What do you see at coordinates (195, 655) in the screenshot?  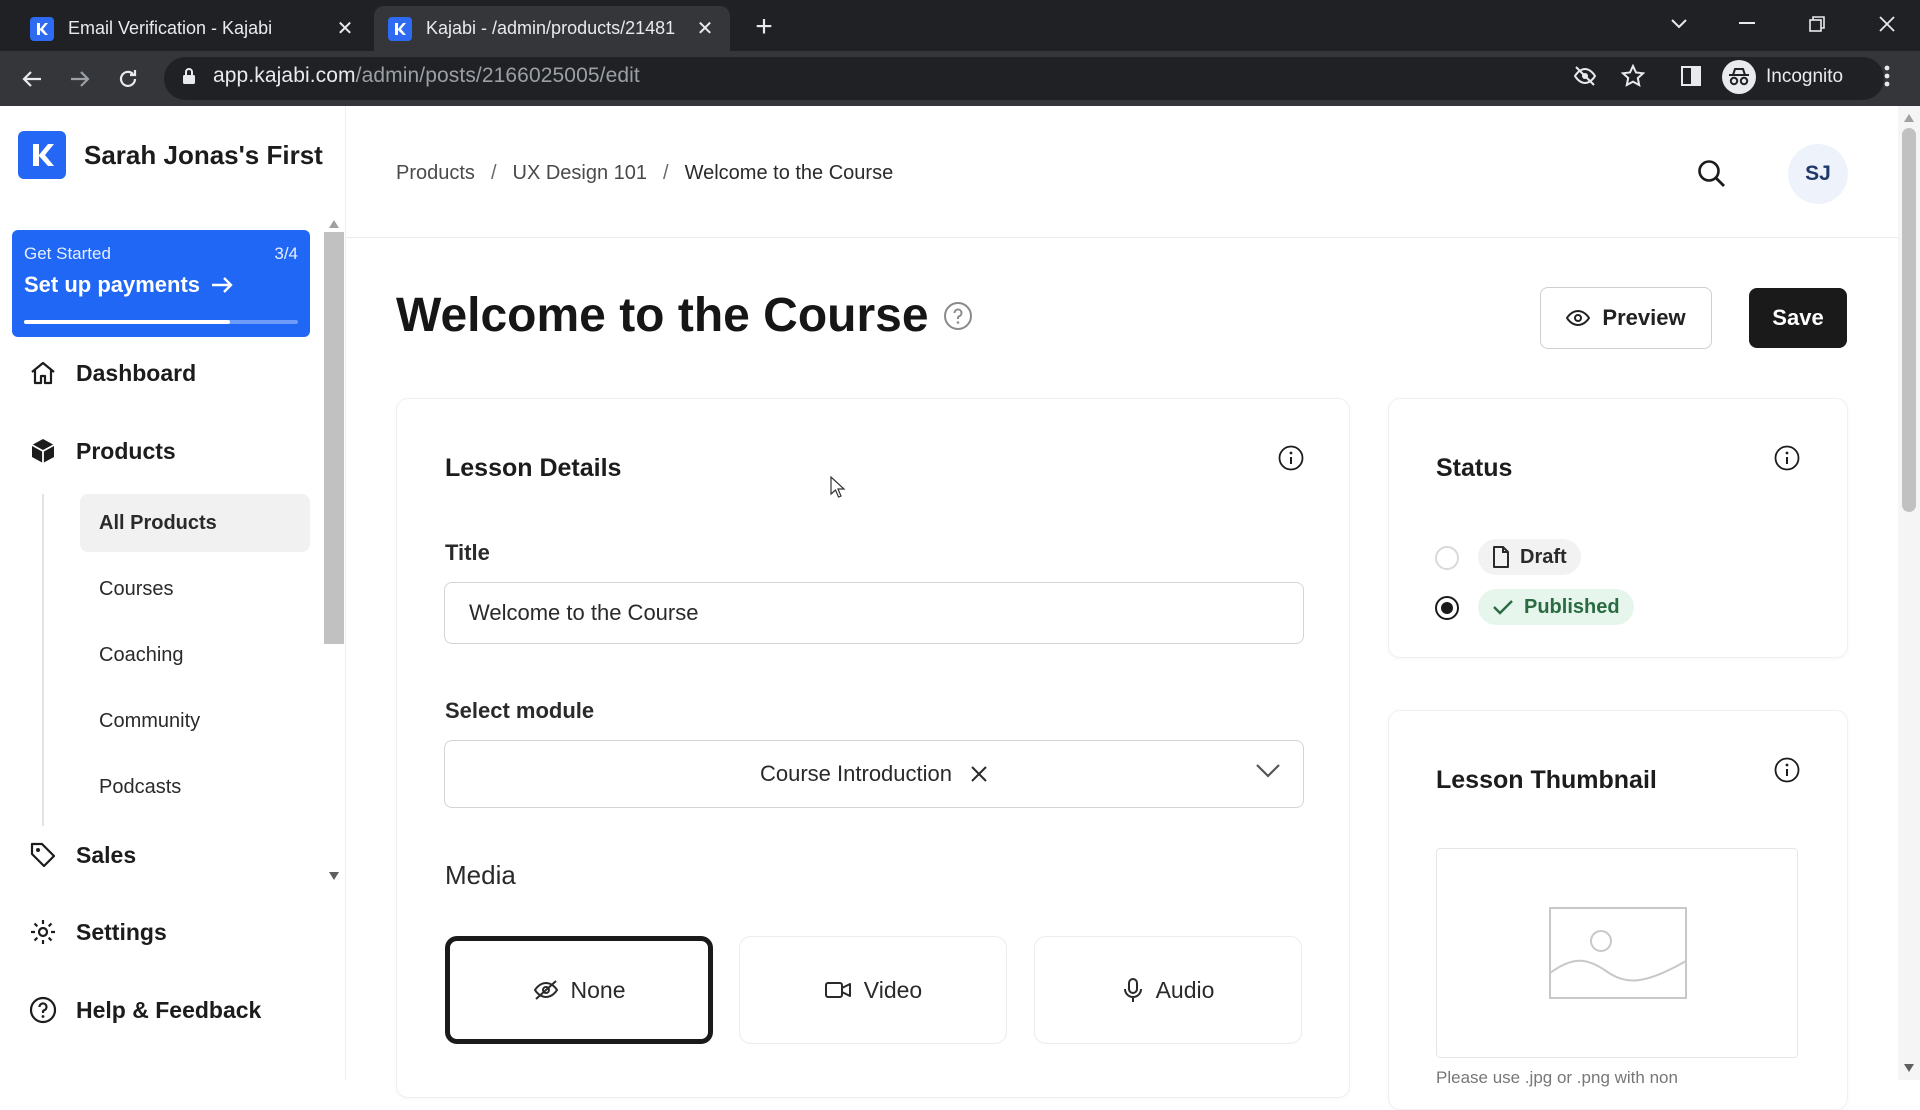 I see `subnav-coaching: Coaching` at bounding box center [195, 655].